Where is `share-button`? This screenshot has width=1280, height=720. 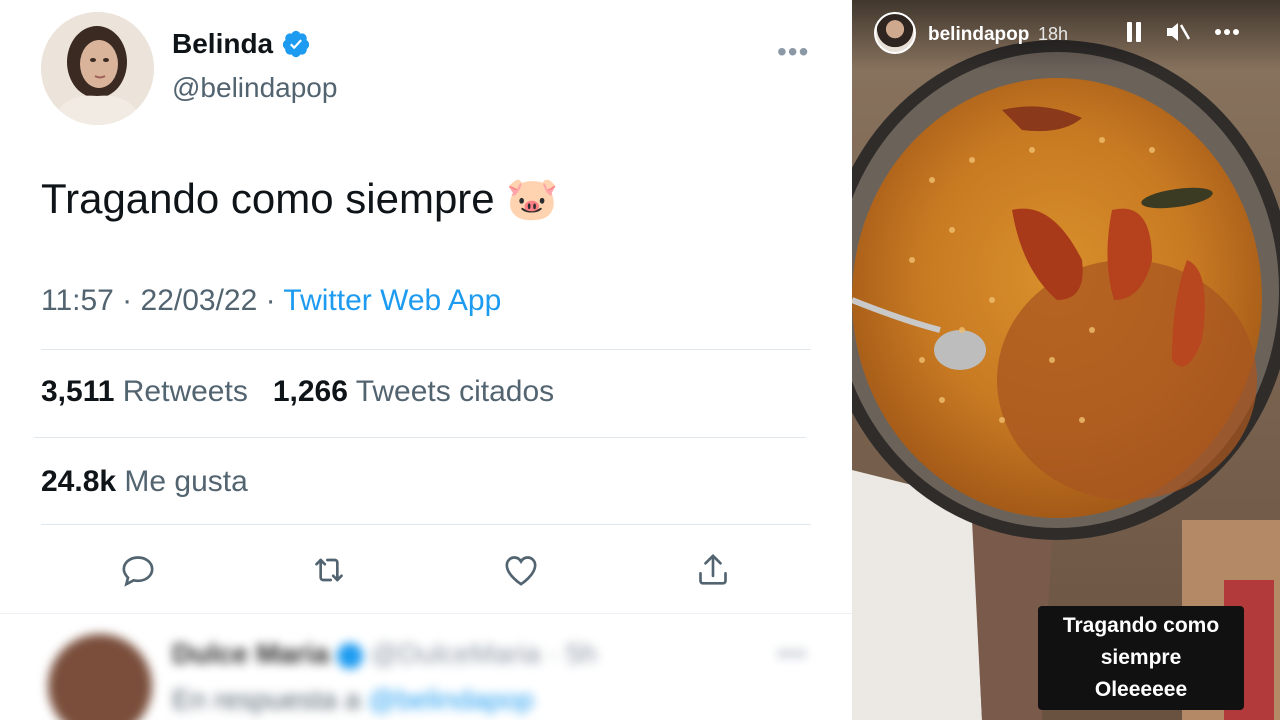 share-button is located at coordinates (713, 570).